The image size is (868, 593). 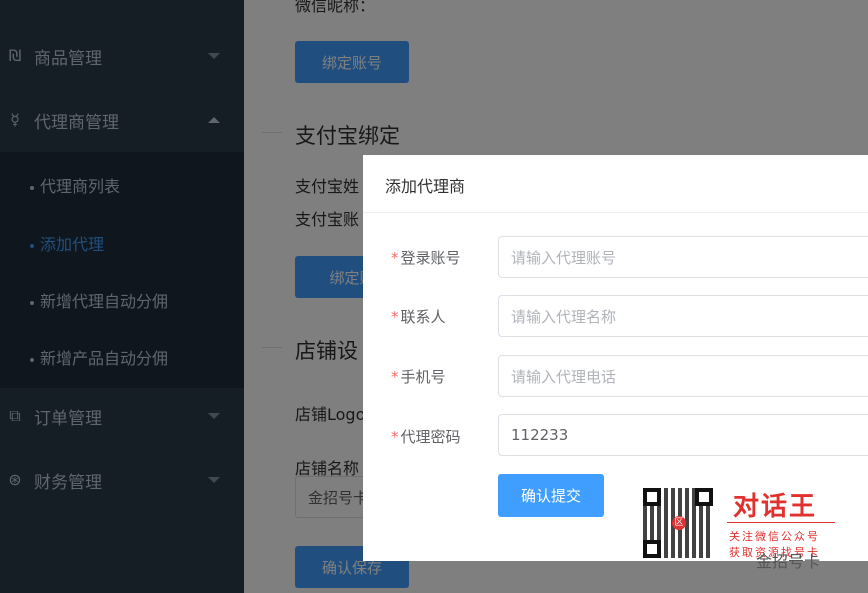 What do you see at coordinates (774, 536) in the screenshot?
I see `watermark-line1: 关注微信公众号` at bounding box center [774, 536].